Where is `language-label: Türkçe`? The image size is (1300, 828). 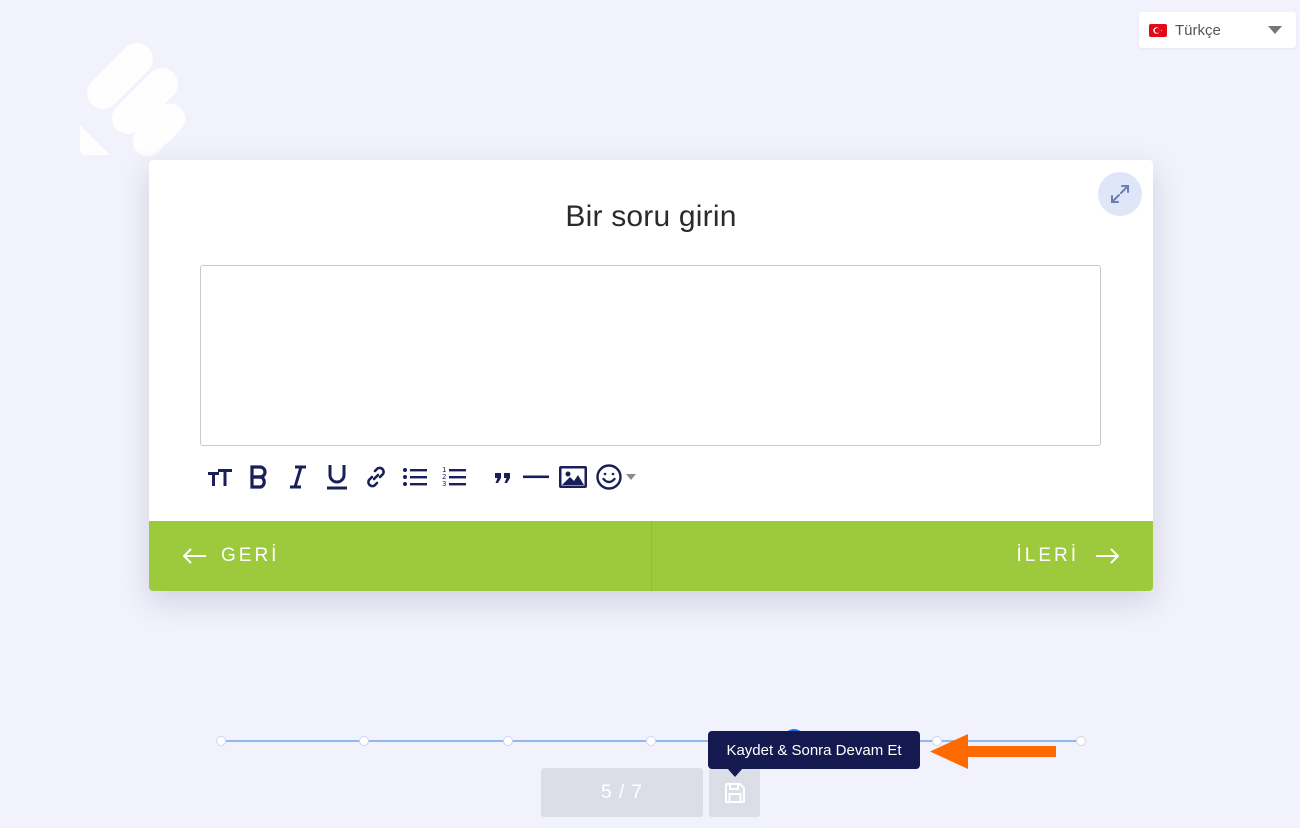 language-label: Türkçe is located at coordinates (1198, 30).